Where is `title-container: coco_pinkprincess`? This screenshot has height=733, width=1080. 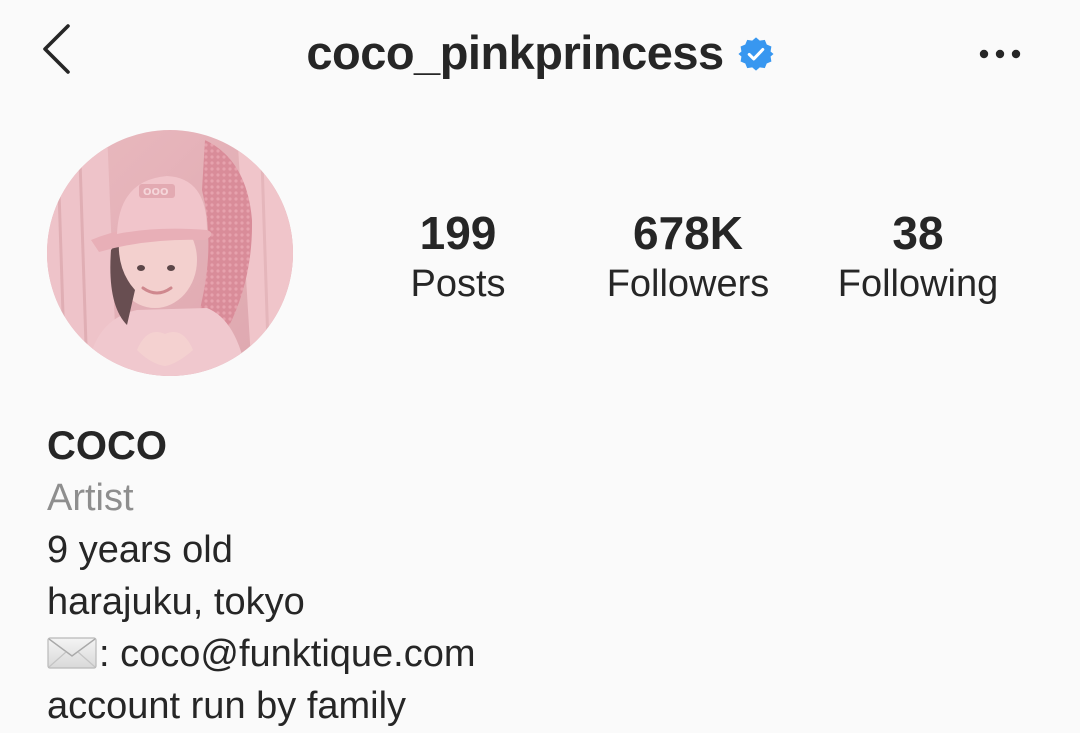 title-container: coco_pinkprincess is located at coordinates (540, 52).